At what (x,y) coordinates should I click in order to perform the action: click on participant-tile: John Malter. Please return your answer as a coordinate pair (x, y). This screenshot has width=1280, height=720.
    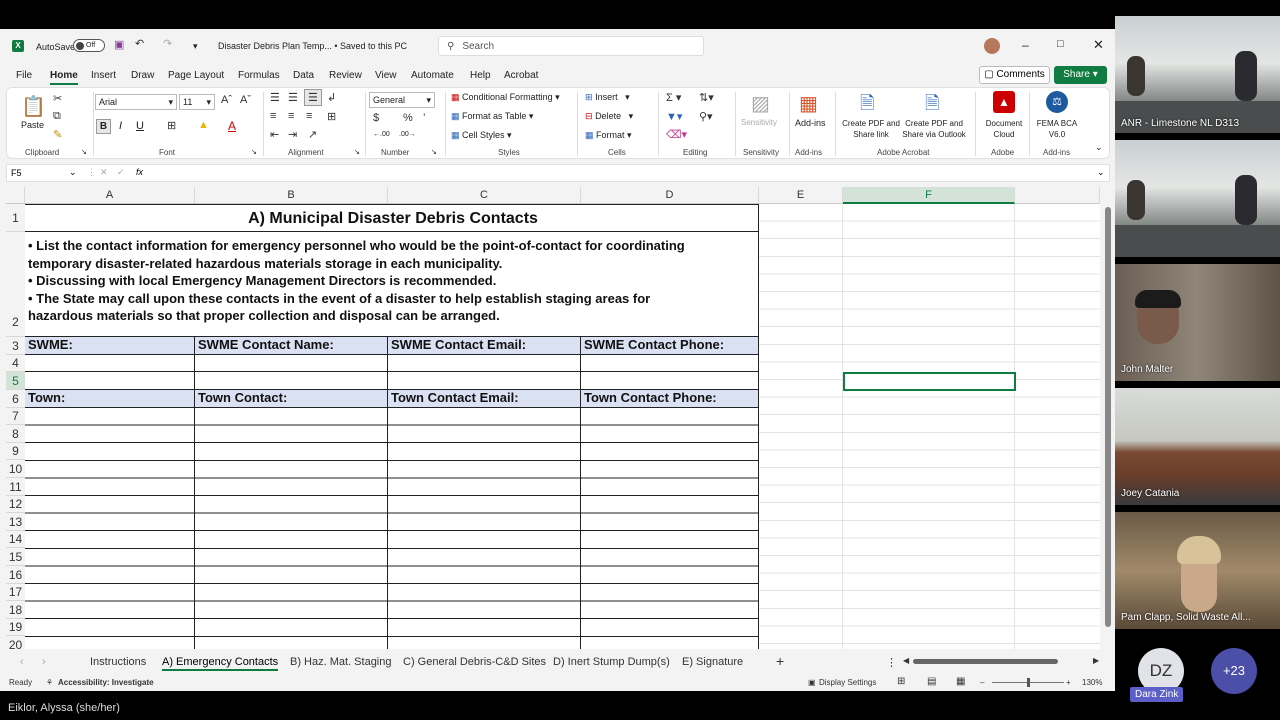
    Looking at the image, I should click on (1197, 322).